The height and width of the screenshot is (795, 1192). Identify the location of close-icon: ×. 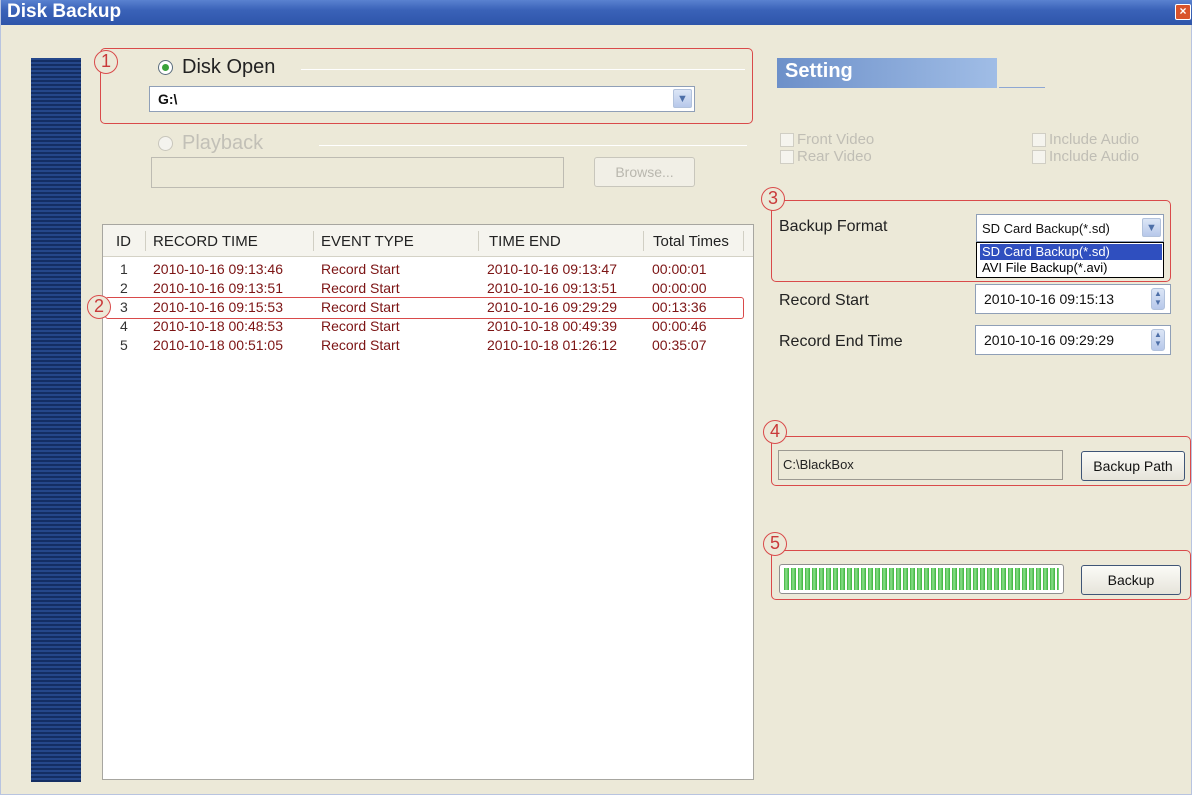
(1183, 12).